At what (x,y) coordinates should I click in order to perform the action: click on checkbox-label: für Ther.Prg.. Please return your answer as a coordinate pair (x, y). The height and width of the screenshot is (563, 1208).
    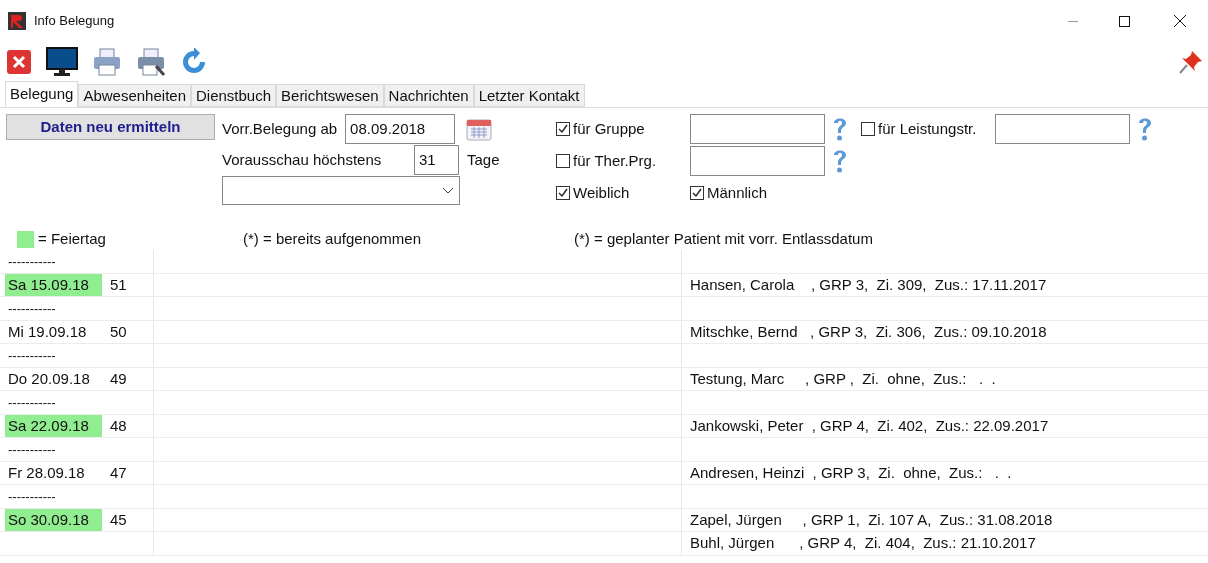
    Looking at the image, I should click on (615, 160).